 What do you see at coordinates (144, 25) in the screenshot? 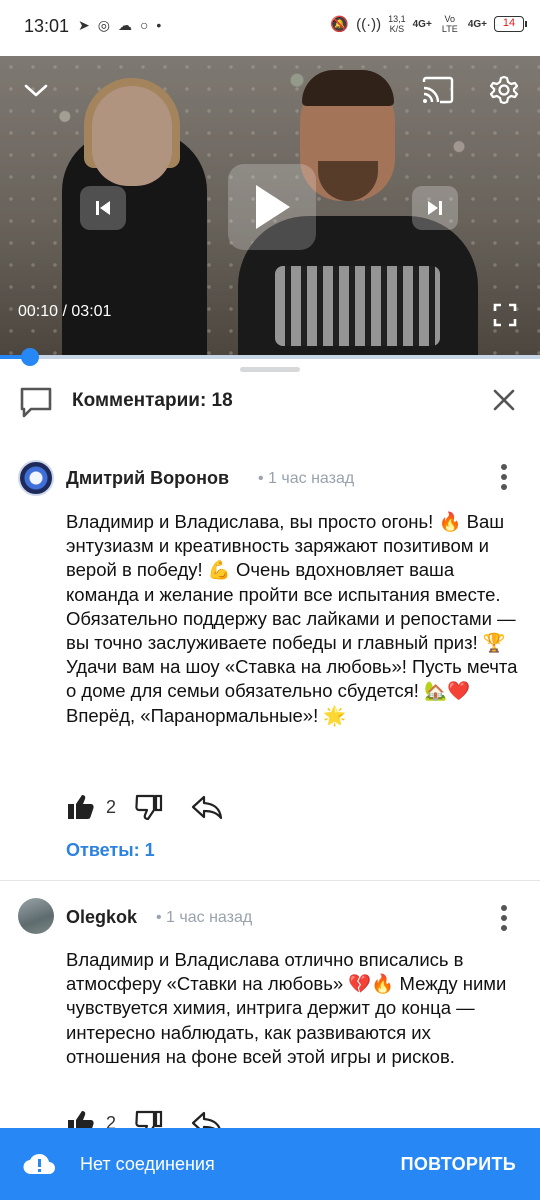
I see `message-icon: ○` at bounding box center [144, 25].